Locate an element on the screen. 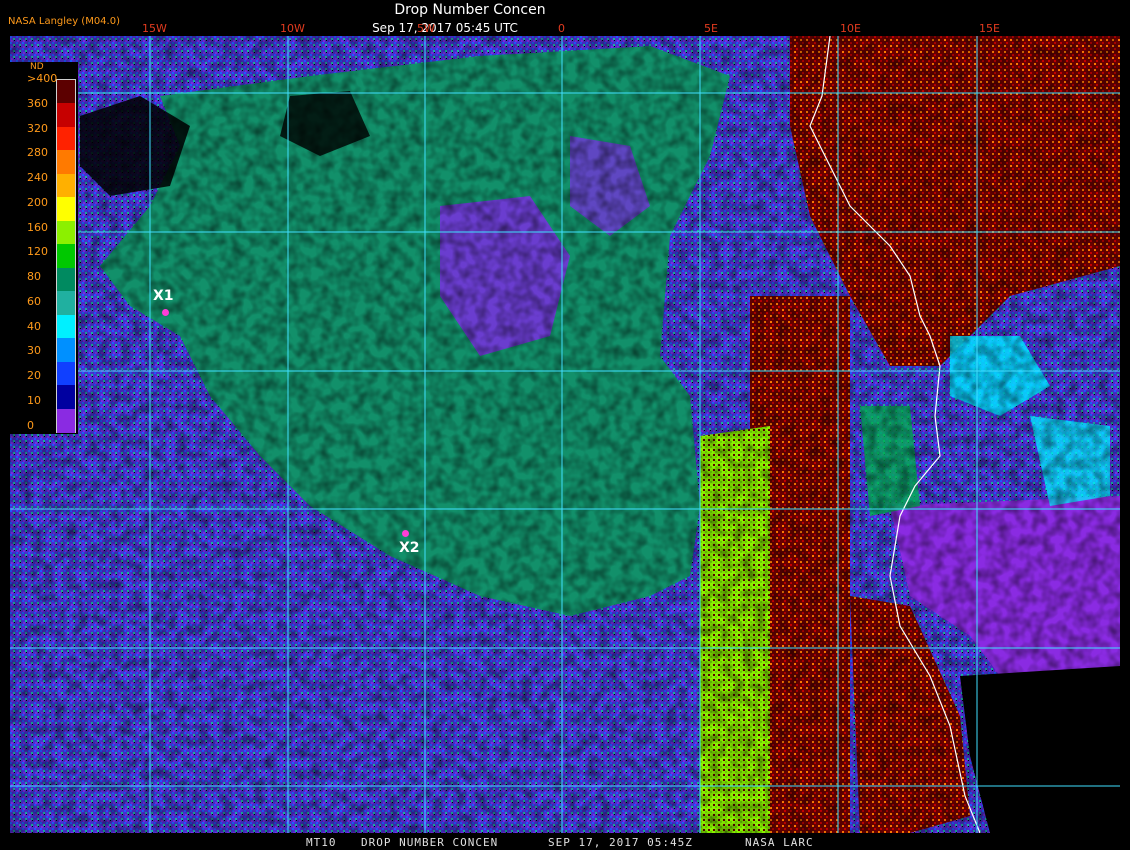  legend-label: 240 is located at coordinates (37, 178).